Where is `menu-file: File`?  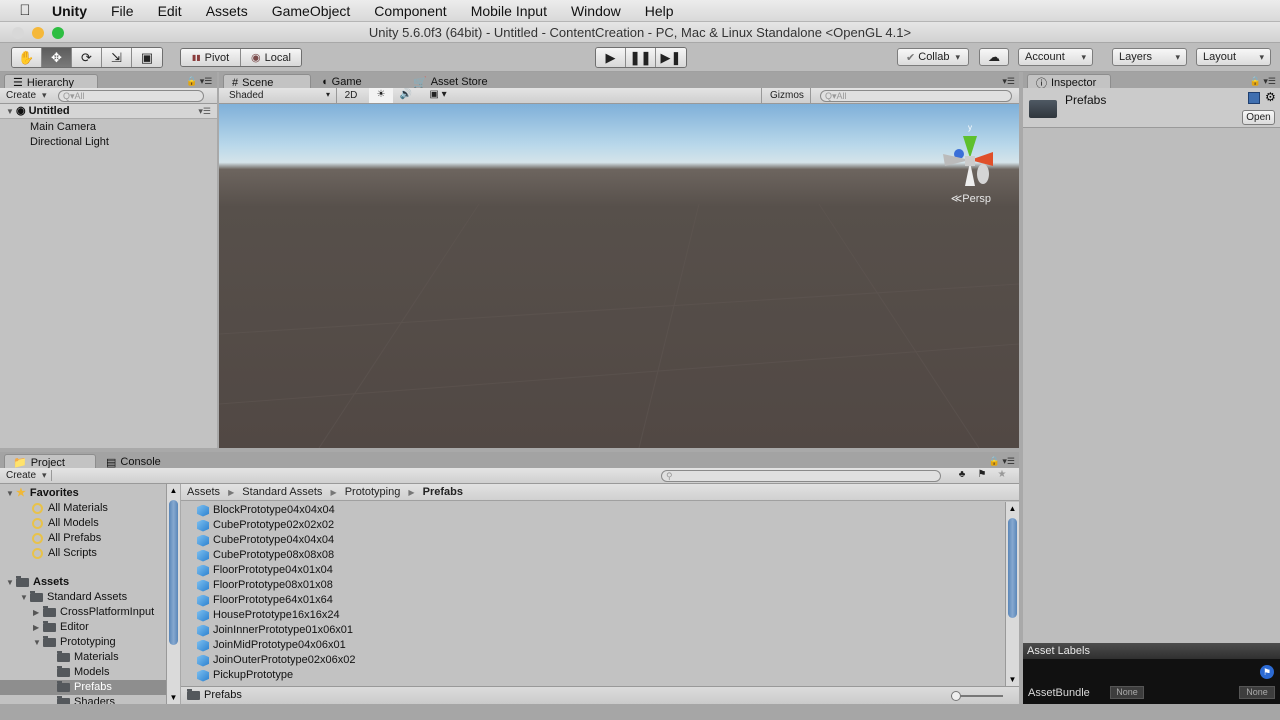
menu-file: File is located at coordinates (122, 11).